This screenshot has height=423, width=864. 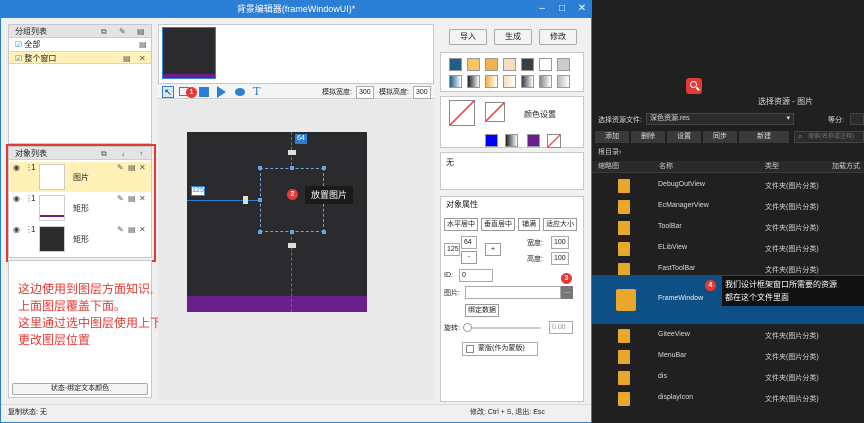 What do you see at coordinates (764, 137) in the screenshot?
I see `resource-new-button: 新建` at bounding box center [764, 137].